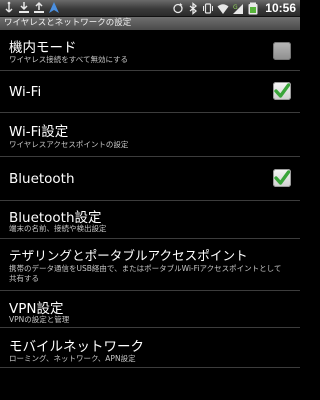  I want to click on navigation-arrow-icon, so click(54, 7).